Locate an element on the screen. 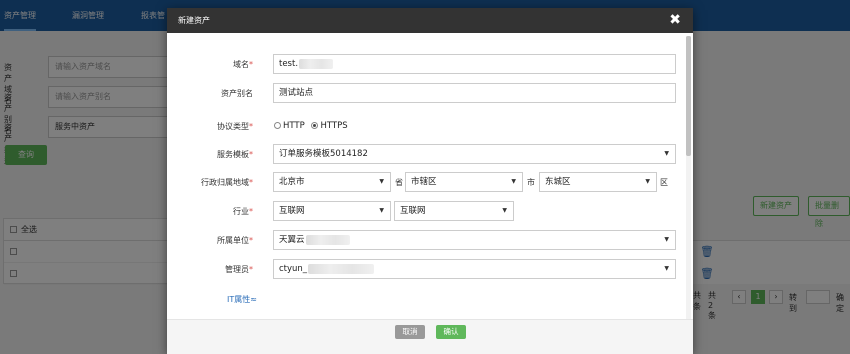  domain-row: 域名* test. is located at coordinates (427, 64).